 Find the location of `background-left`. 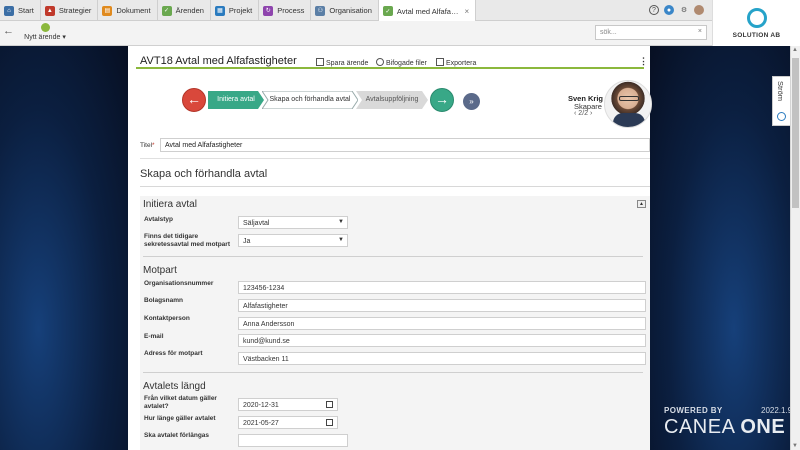

background-left is located at coordinates (64, 248).